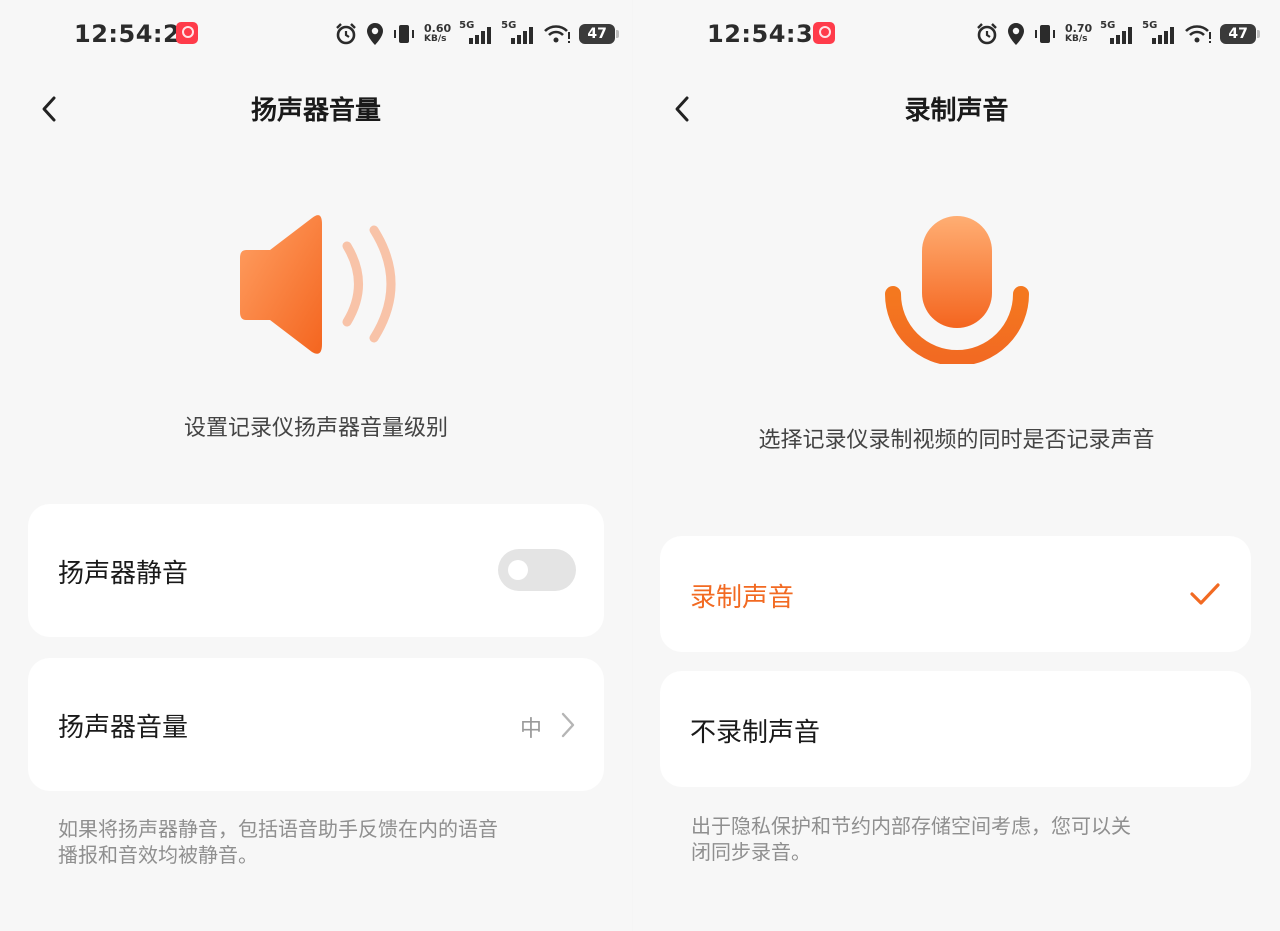 The image size is (1280, 931). What do you see at coordinates (755, 733) in the screenshot?
I see `option-label: 不录制声音` at bounding box center [755, 733].